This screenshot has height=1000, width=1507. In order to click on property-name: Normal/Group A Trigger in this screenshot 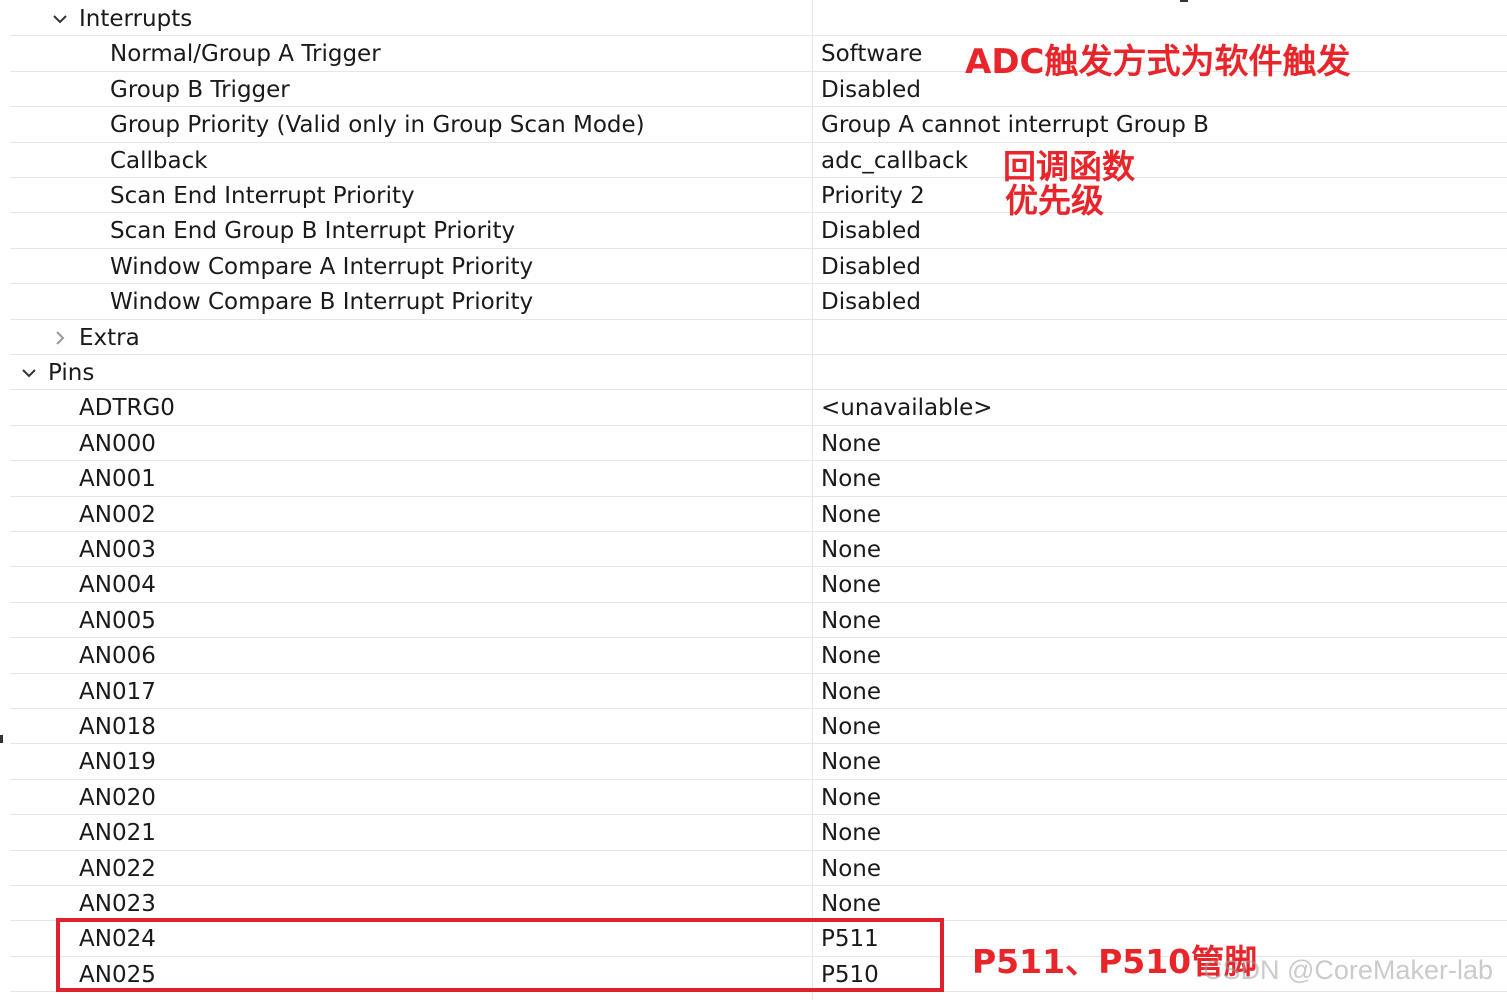, I will do `click(245, 54)`.